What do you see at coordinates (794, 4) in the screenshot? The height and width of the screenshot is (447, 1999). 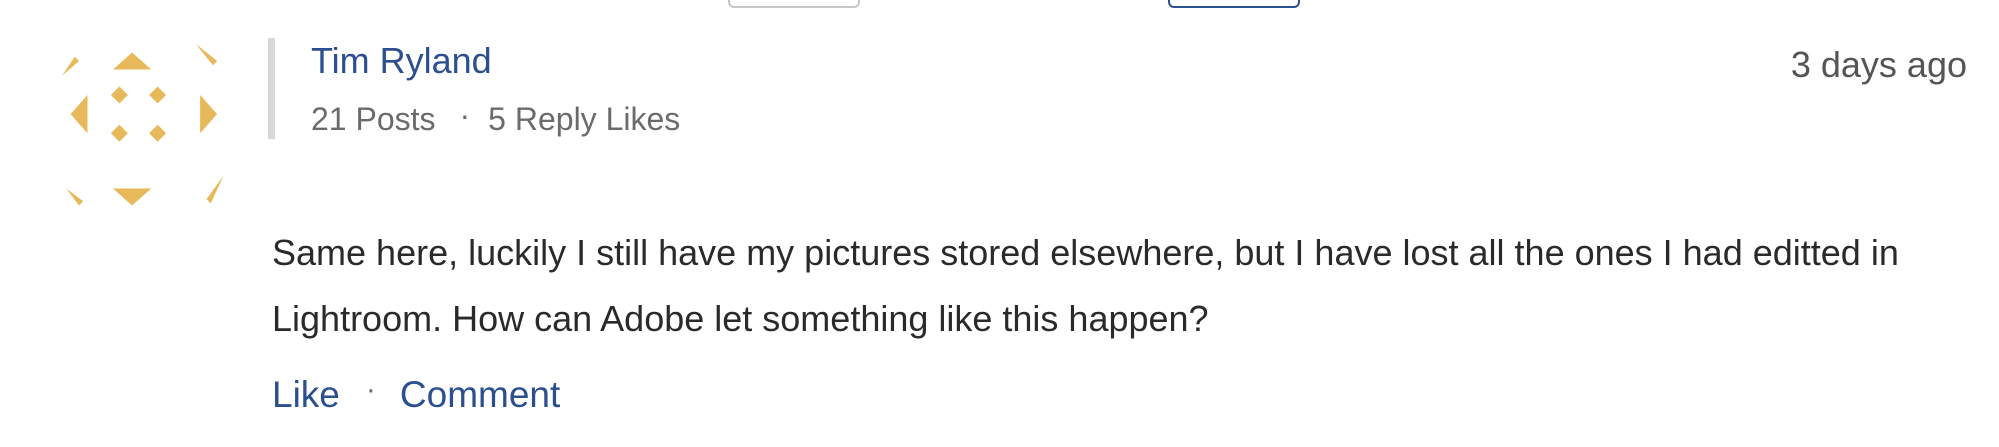 I see `top-secondary-button` at bounding box center [794, 4].